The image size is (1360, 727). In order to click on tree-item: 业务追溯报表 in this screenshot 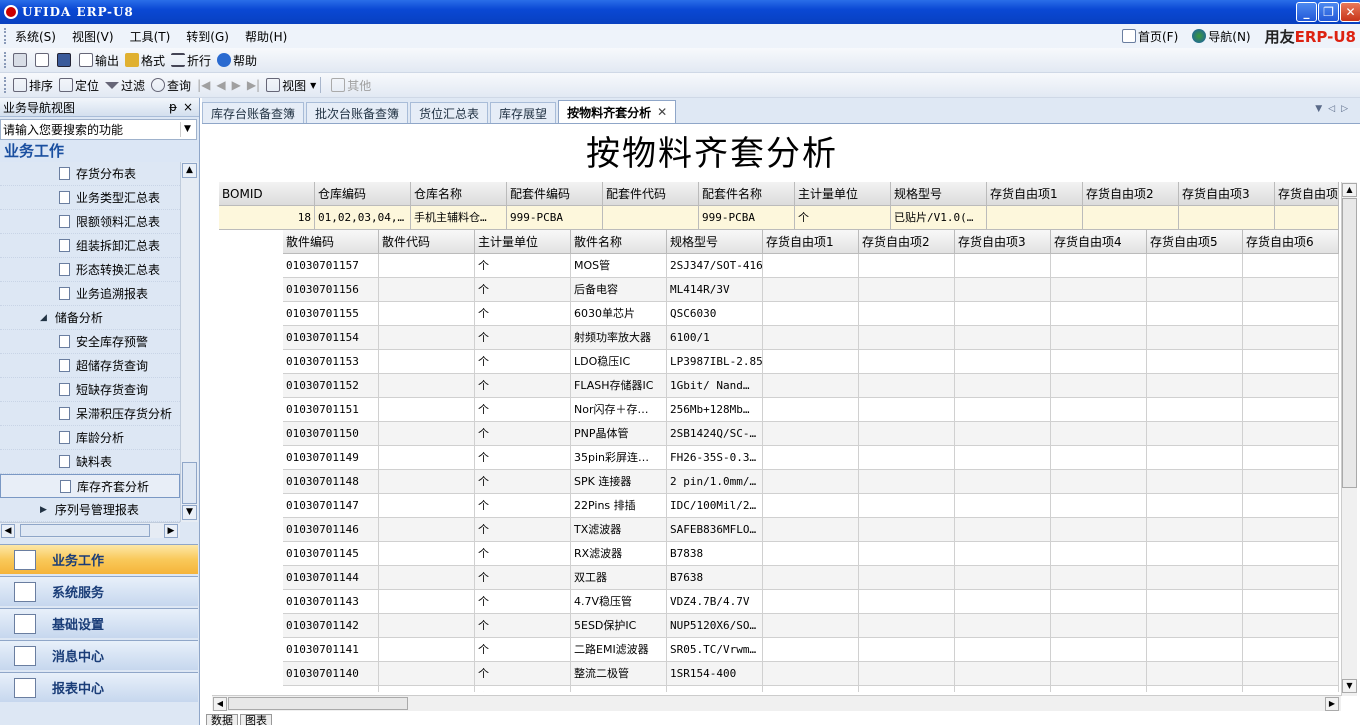, I will do `click(90, 294)`.